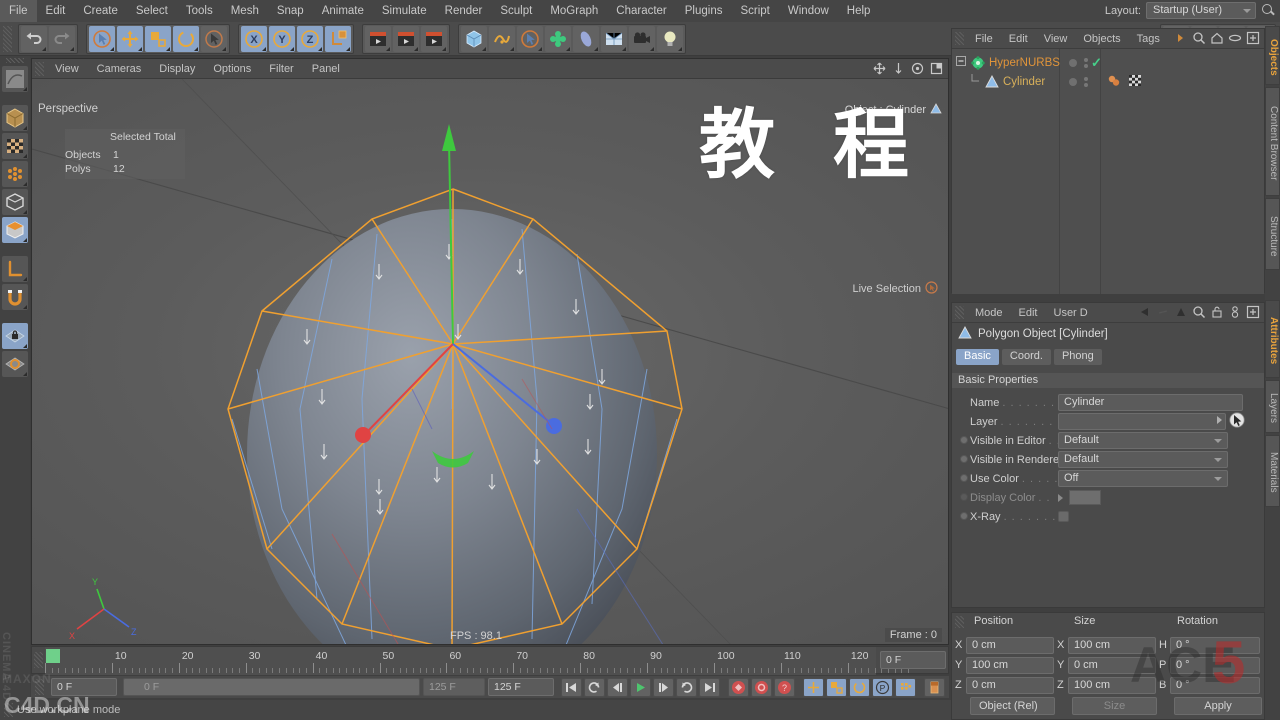 This screenshot has height=720, width=1280. Describe the element at coordinates (1115, 82) in the screenshot. I see `phong-tag` at that location.